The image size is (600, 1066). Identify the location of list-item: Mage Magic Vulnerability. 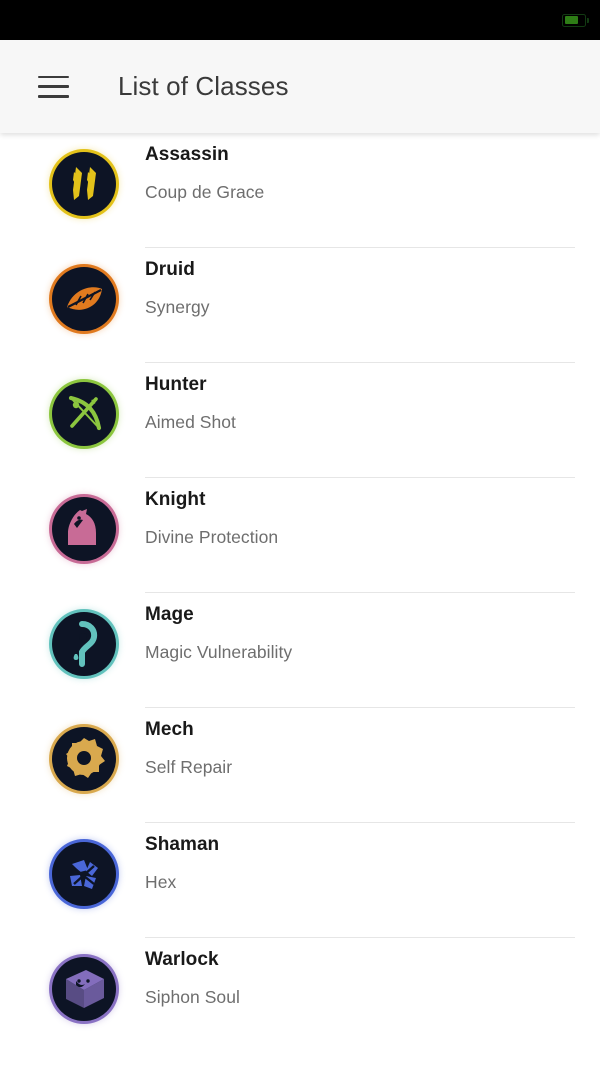
(300, 650).